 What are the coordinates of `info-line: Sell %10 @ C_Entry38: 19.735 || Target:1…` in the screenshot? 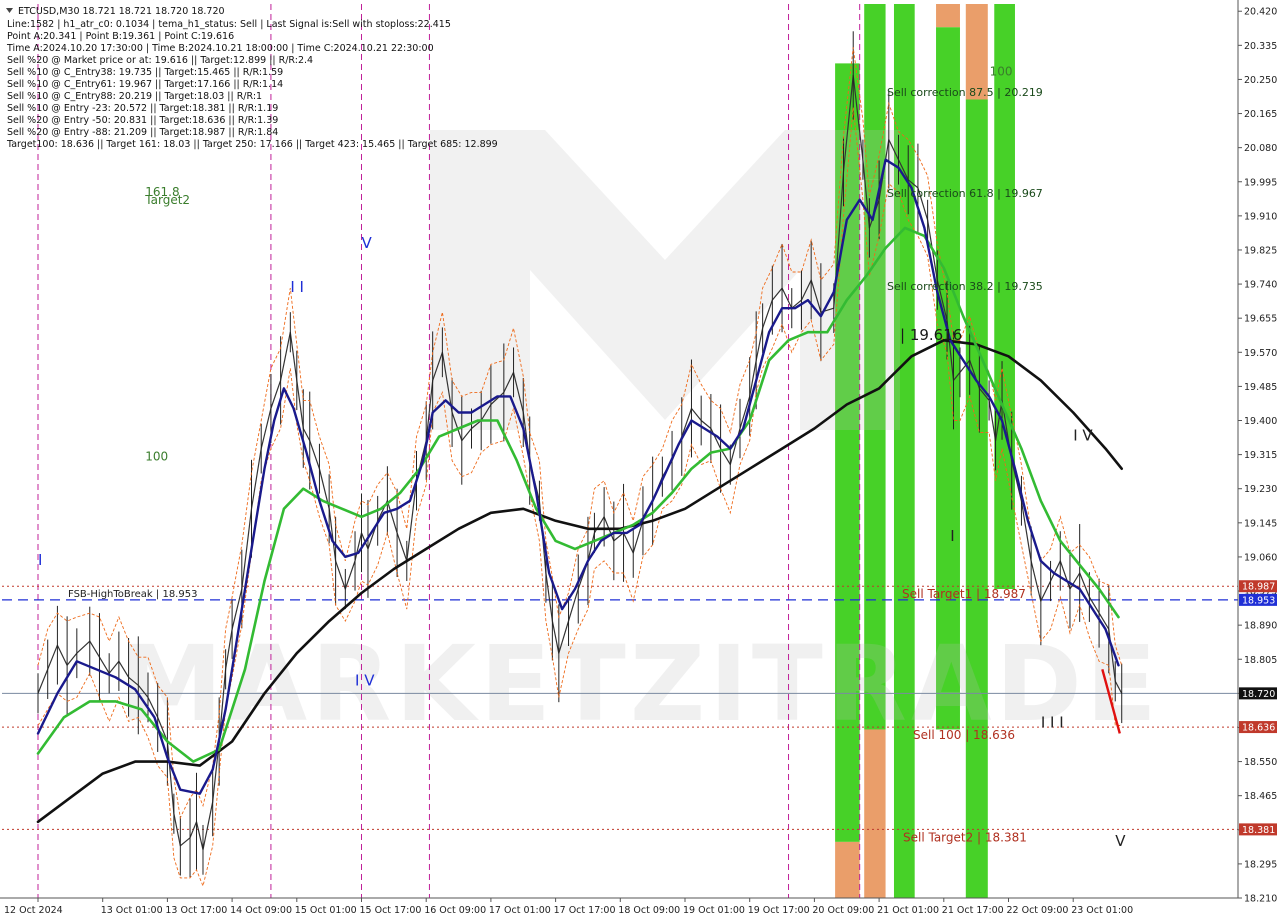 It's located at (145, 72).